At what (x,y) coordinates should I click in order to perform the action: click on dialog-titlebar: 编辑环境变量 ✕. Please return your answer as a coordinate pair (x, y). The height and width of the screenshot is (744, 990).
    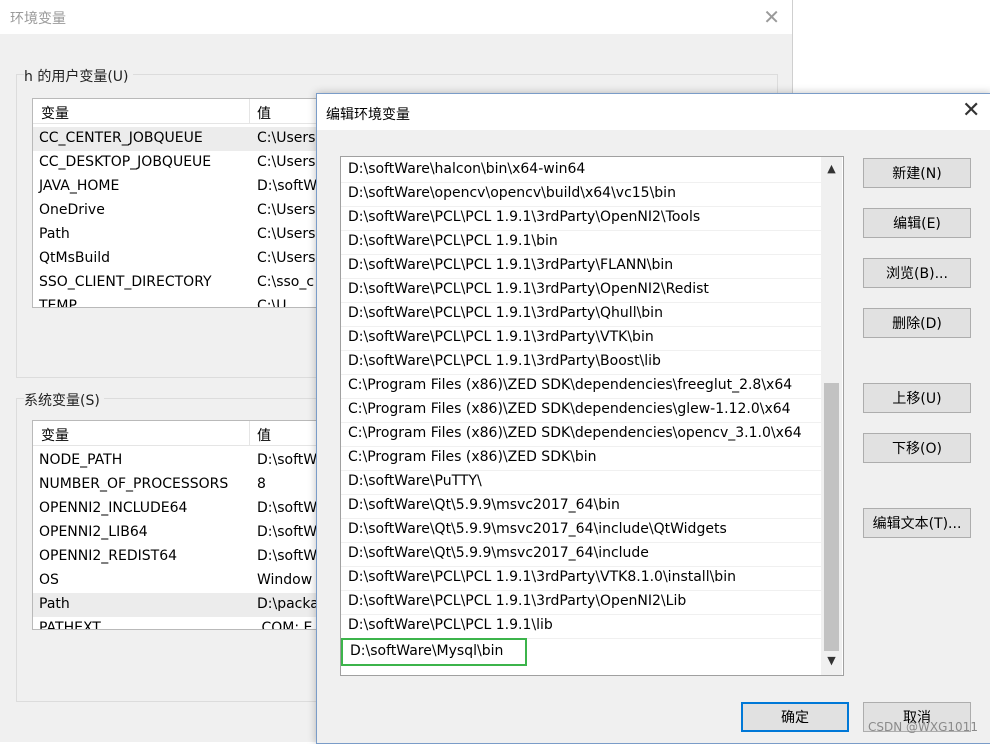
    Looking at the image, I should click on (653, 112).